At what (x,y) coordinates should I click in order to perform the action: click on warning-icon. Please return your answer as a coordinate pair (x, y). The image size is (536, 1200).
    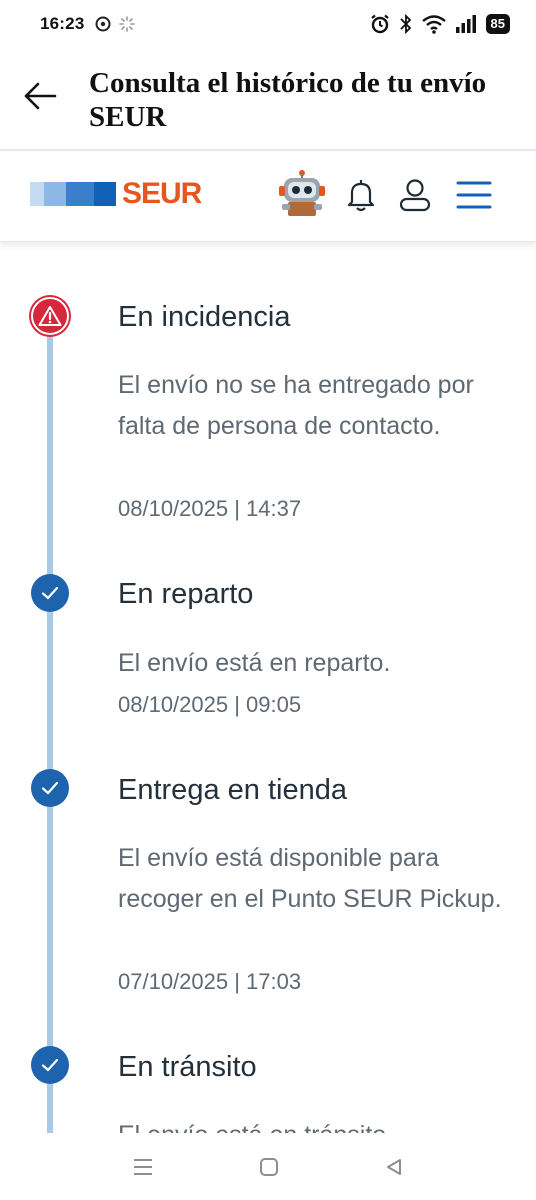
    Looking at the image, I should click on (50, 316).